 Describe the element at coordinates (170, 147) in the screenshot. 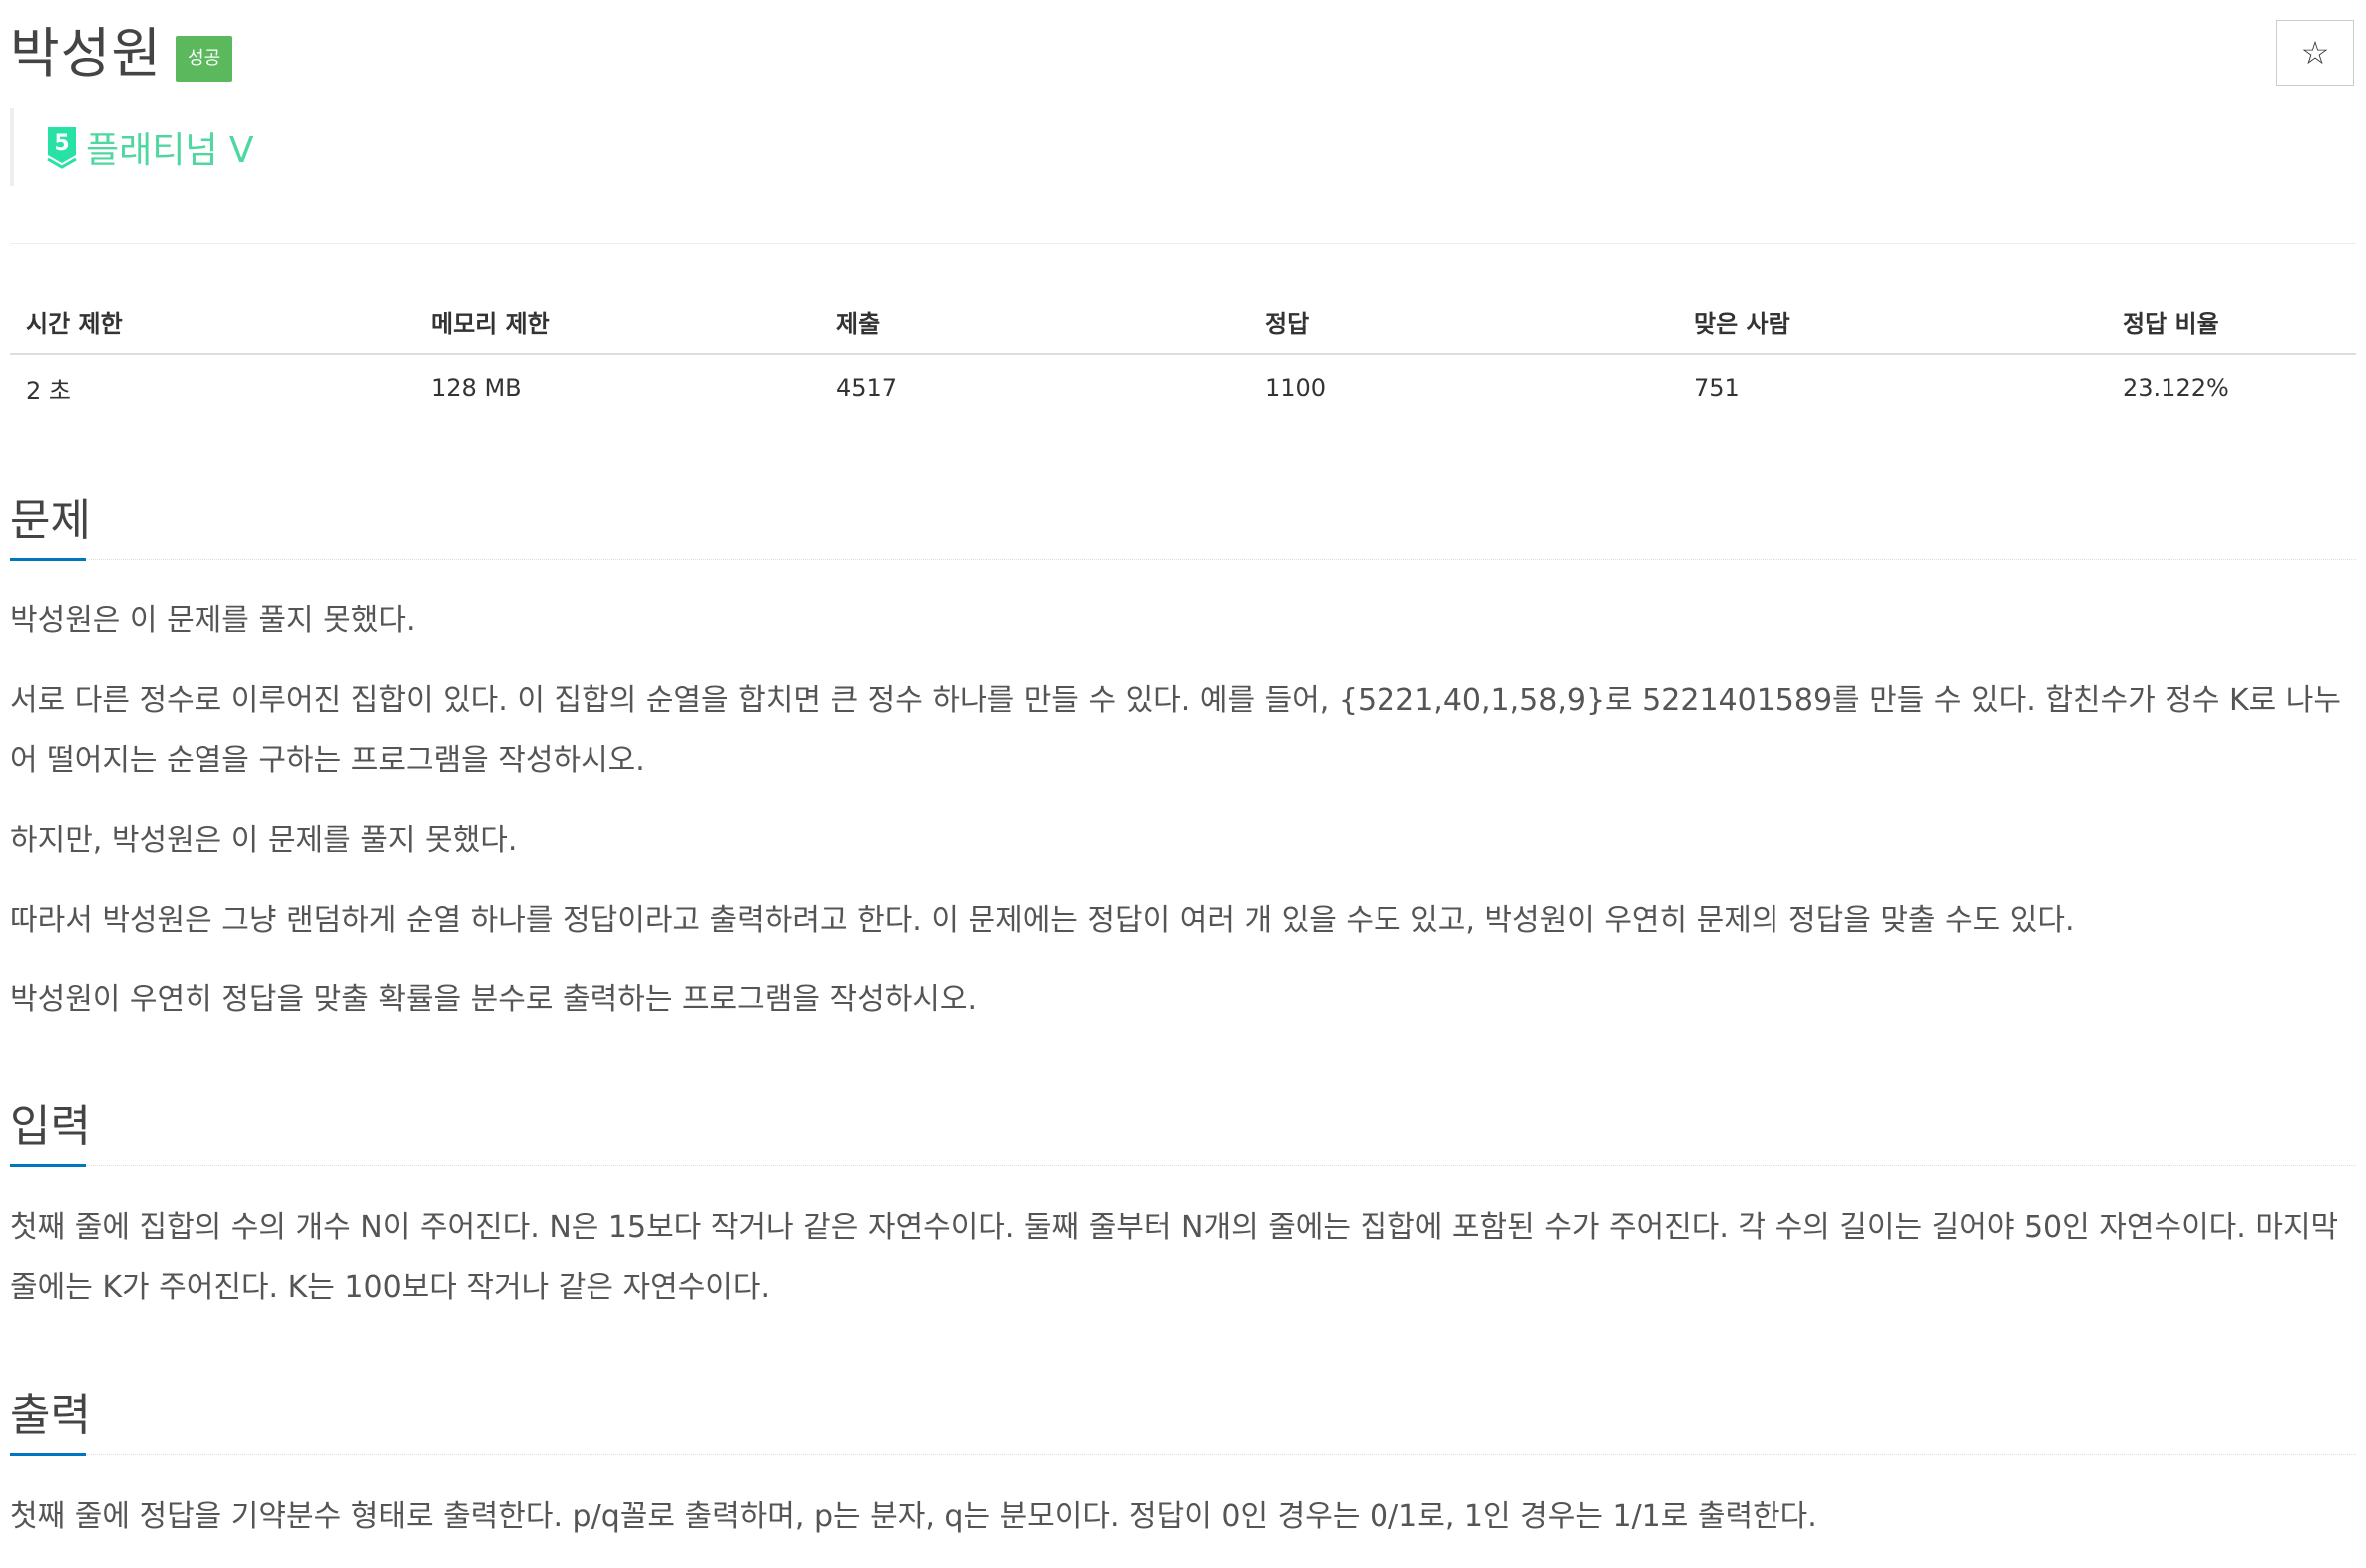

I see `tier-label: 플래티넘 V` at that location.